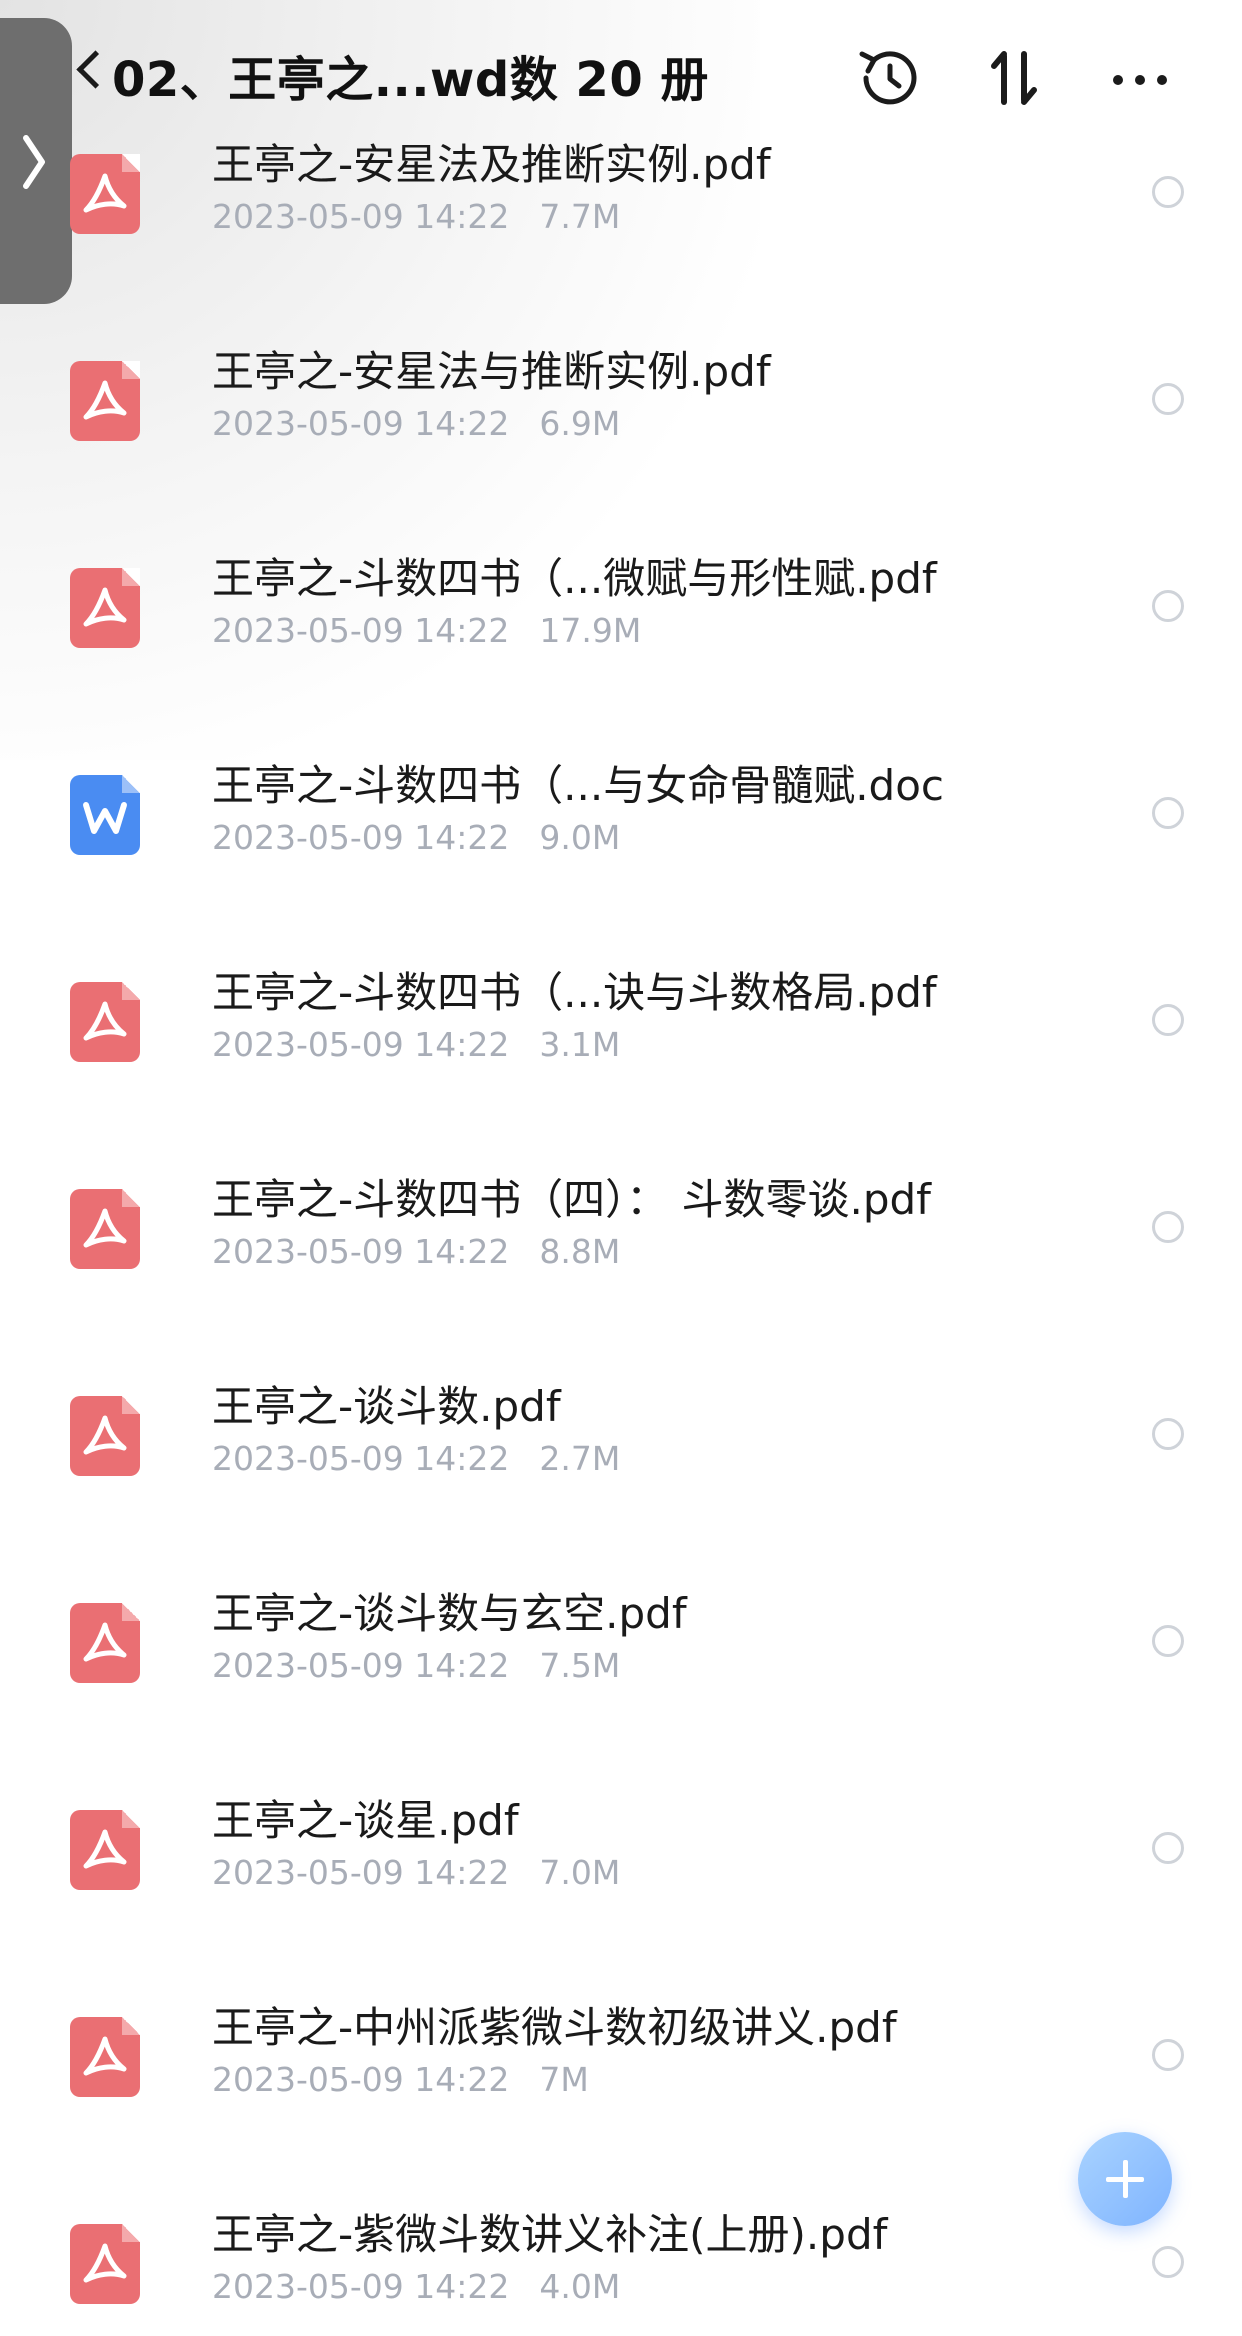 This screenshot has width=1242, height=2336. I want to click on file-name: 王亭之-谈星.pdf, so click(365, 1820).